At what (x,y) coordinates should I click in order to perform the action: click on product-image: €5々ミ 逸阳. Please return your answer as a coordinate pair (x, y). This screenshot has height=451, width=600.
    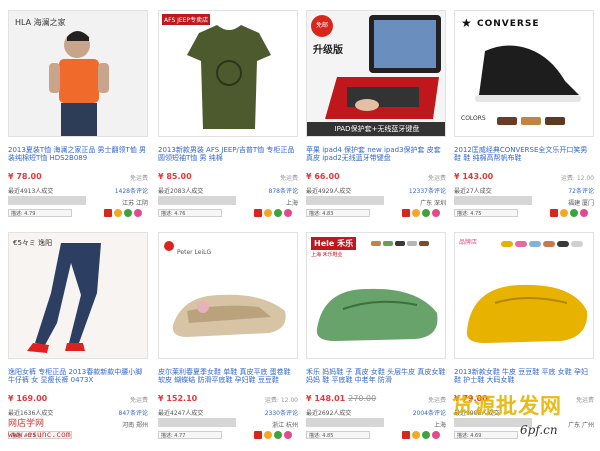
    Looking at the image, I should click on (78, 295).